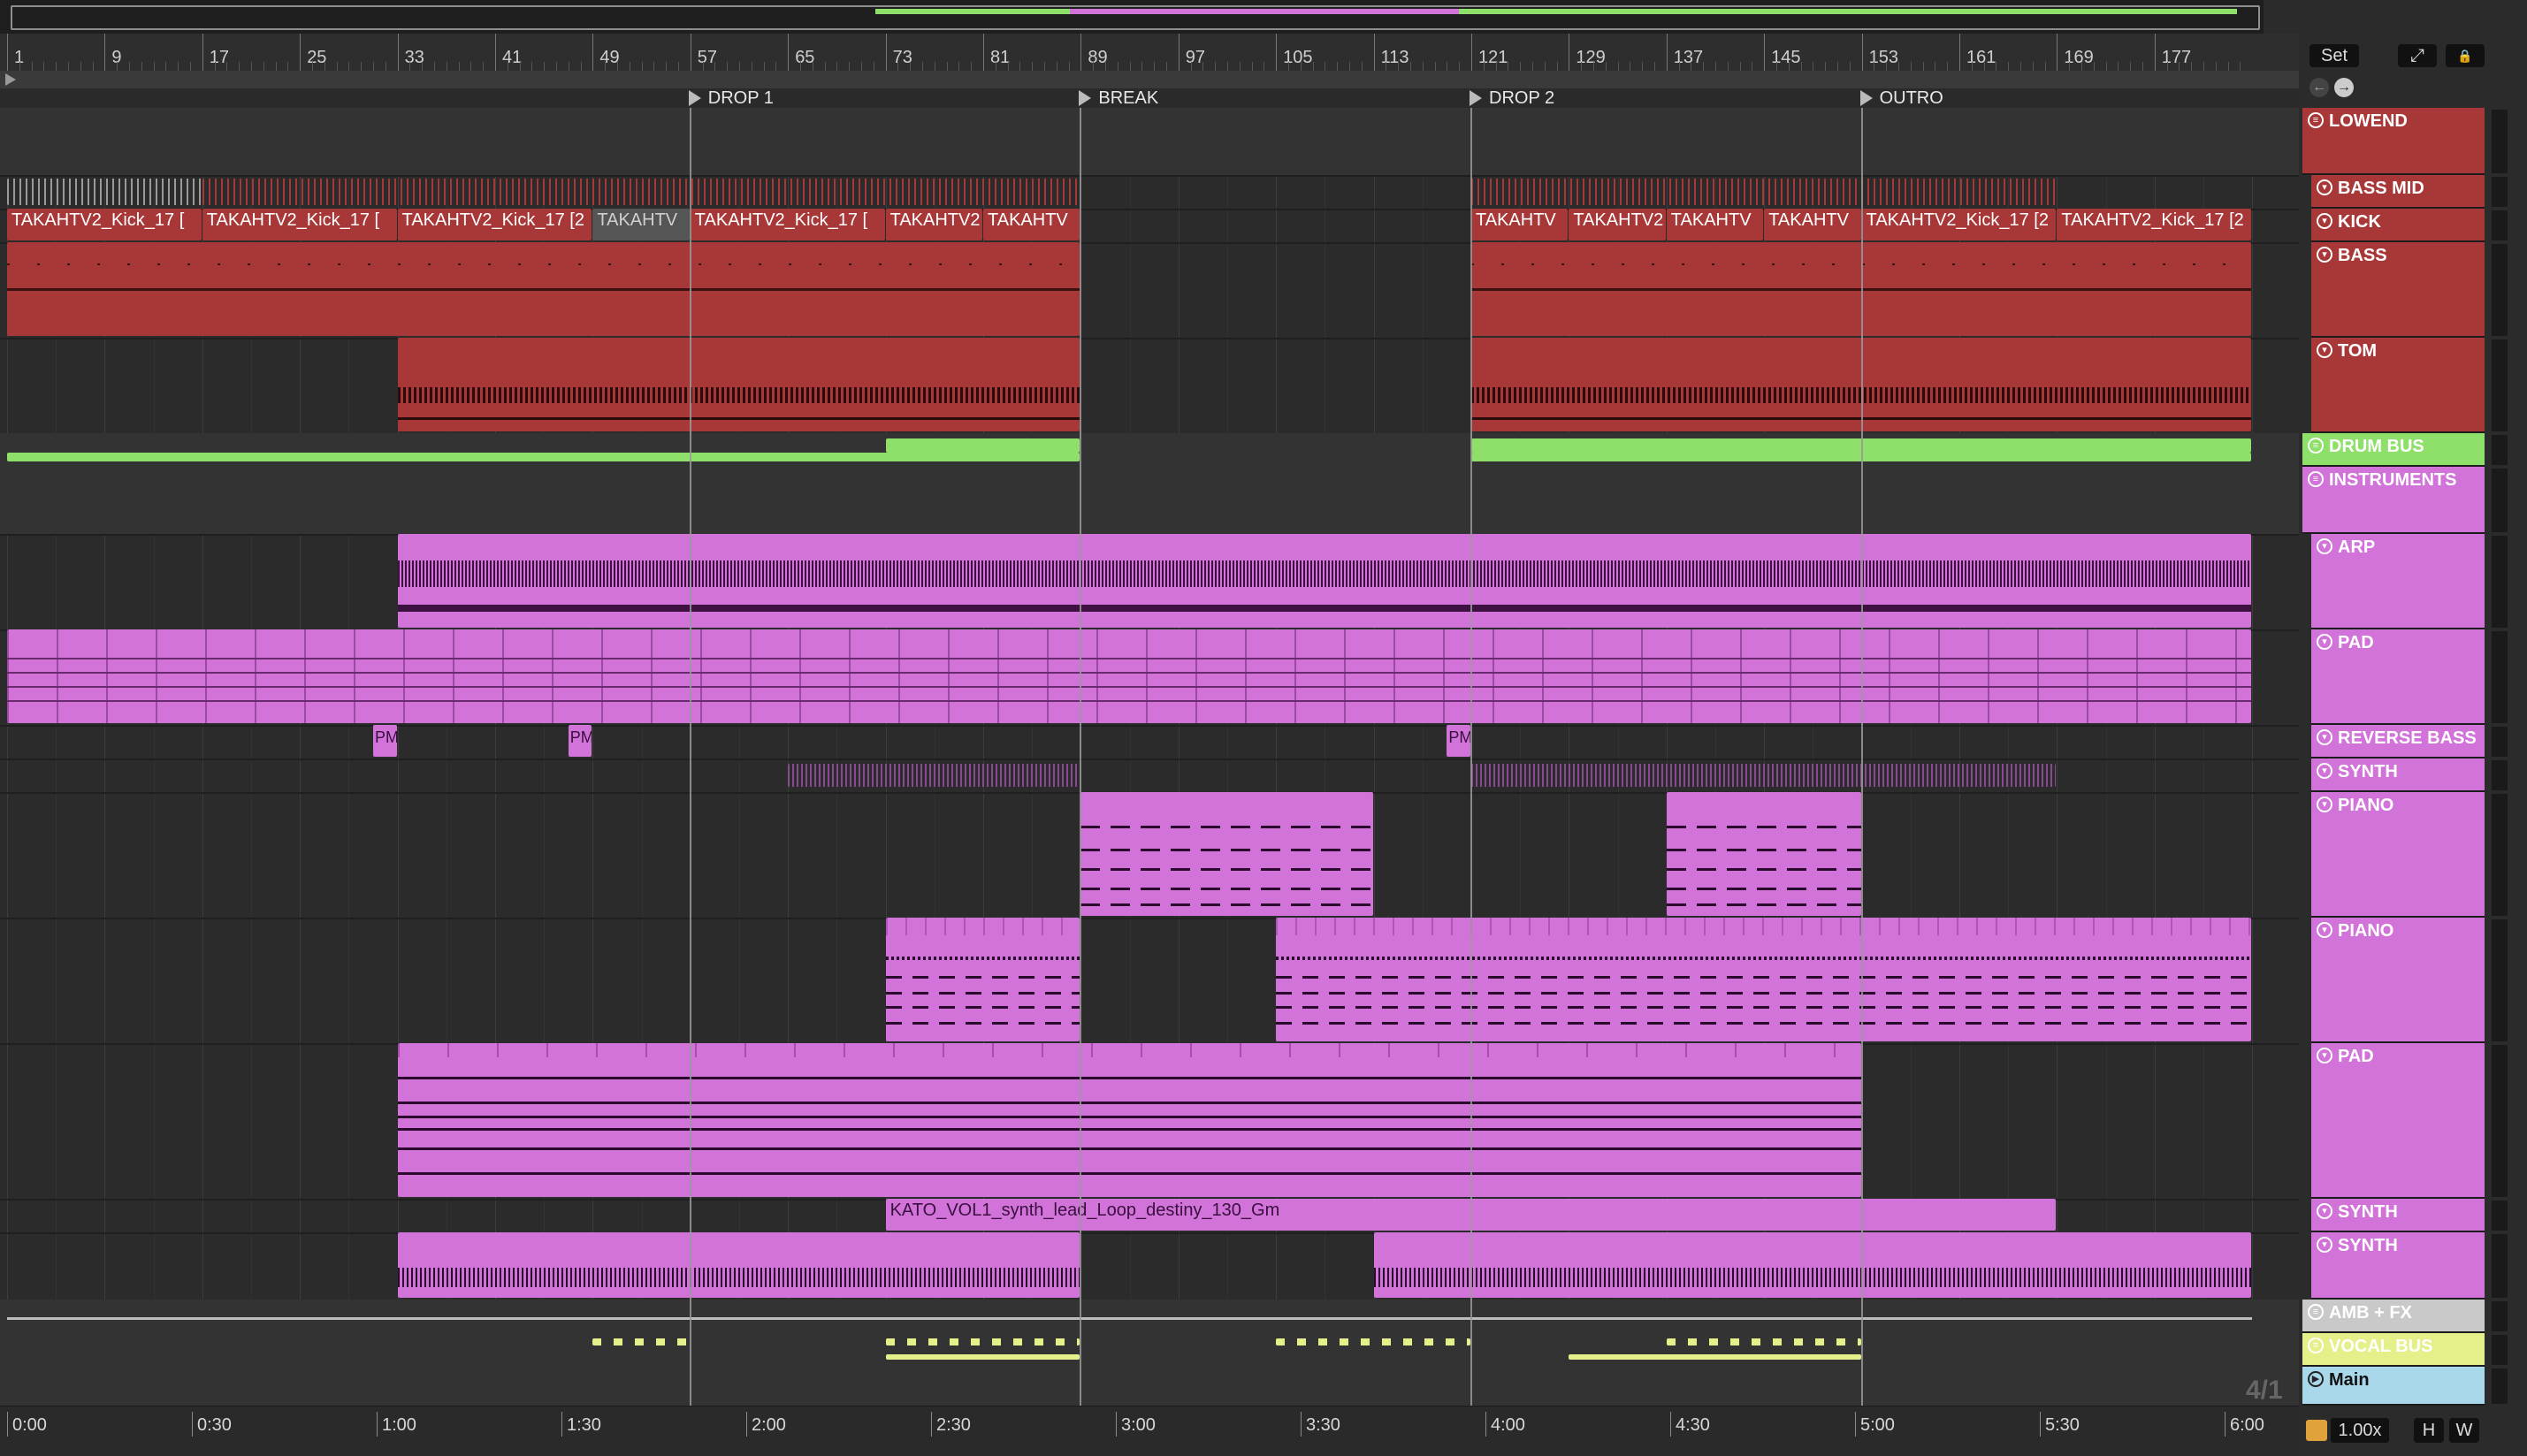 The height and width of the screenshot is (1456, 2527). I want to click on loop-start-icon, so click(10, 79).